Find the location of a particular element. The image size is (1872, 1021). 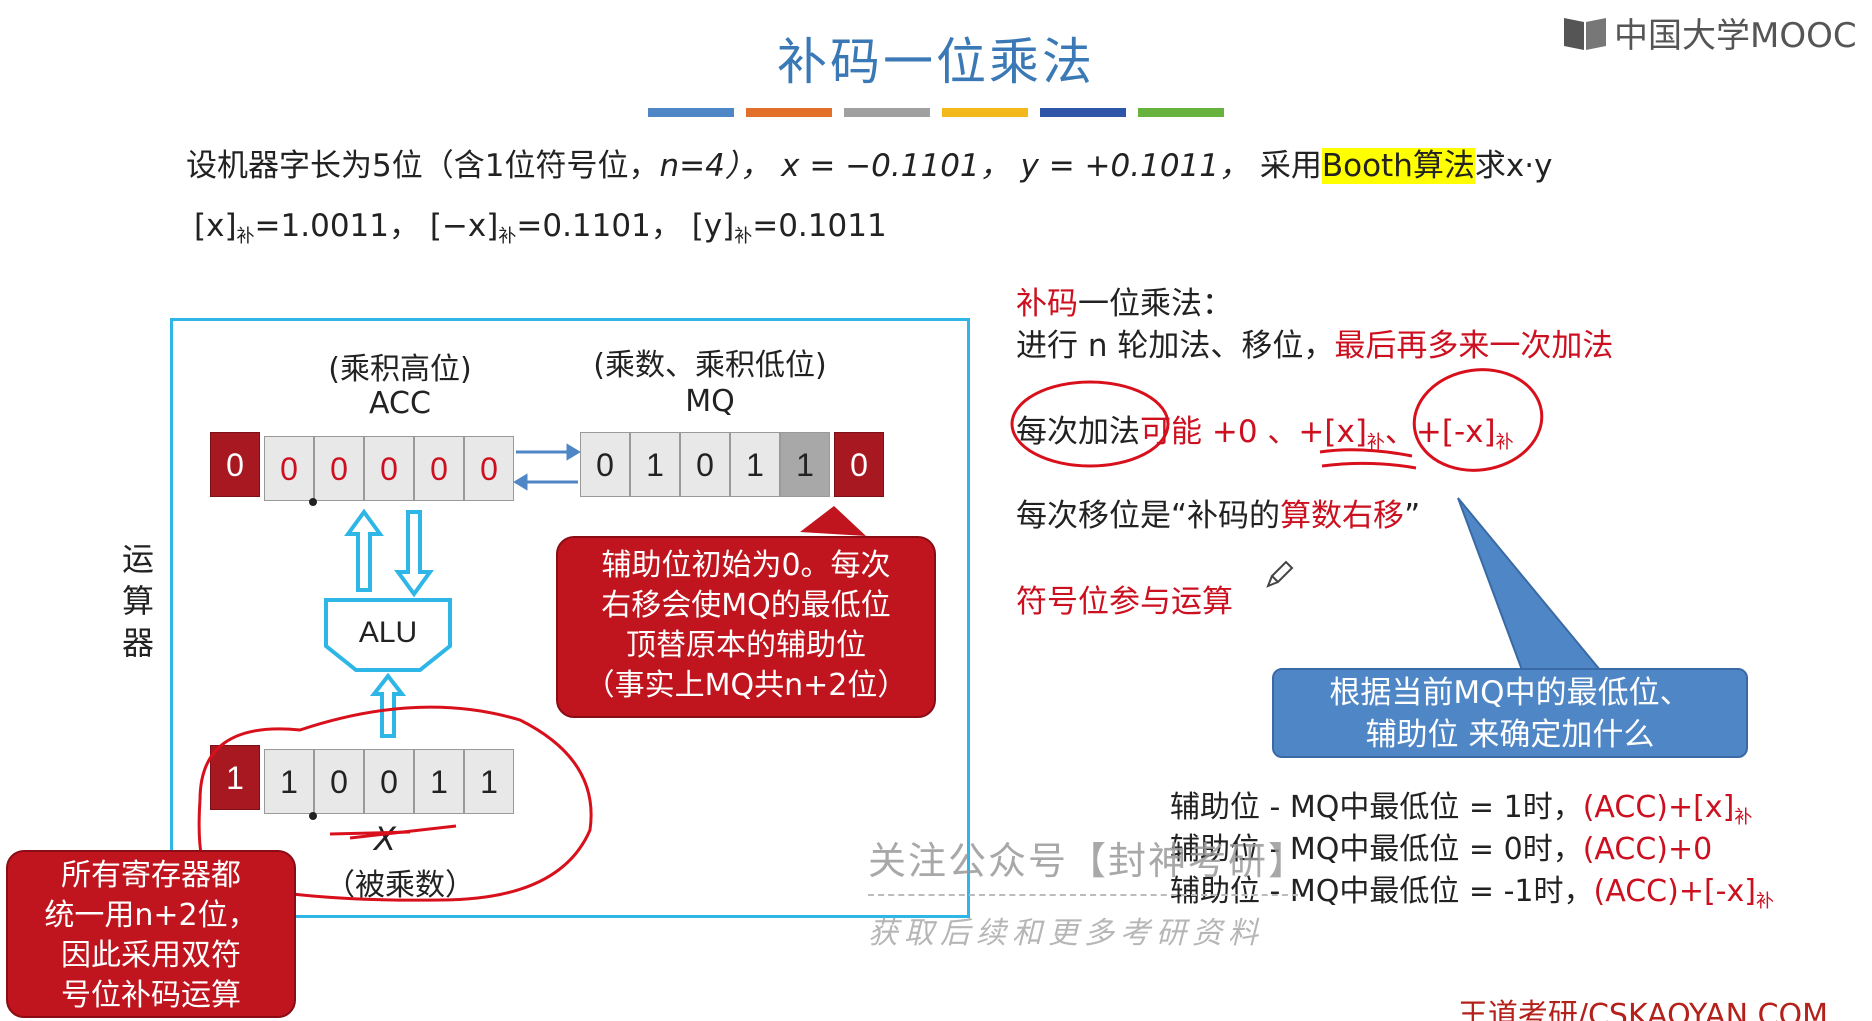

notes-rounds-text: 进行 n 轮加法、移位， is located at coordinates (1175, 346).